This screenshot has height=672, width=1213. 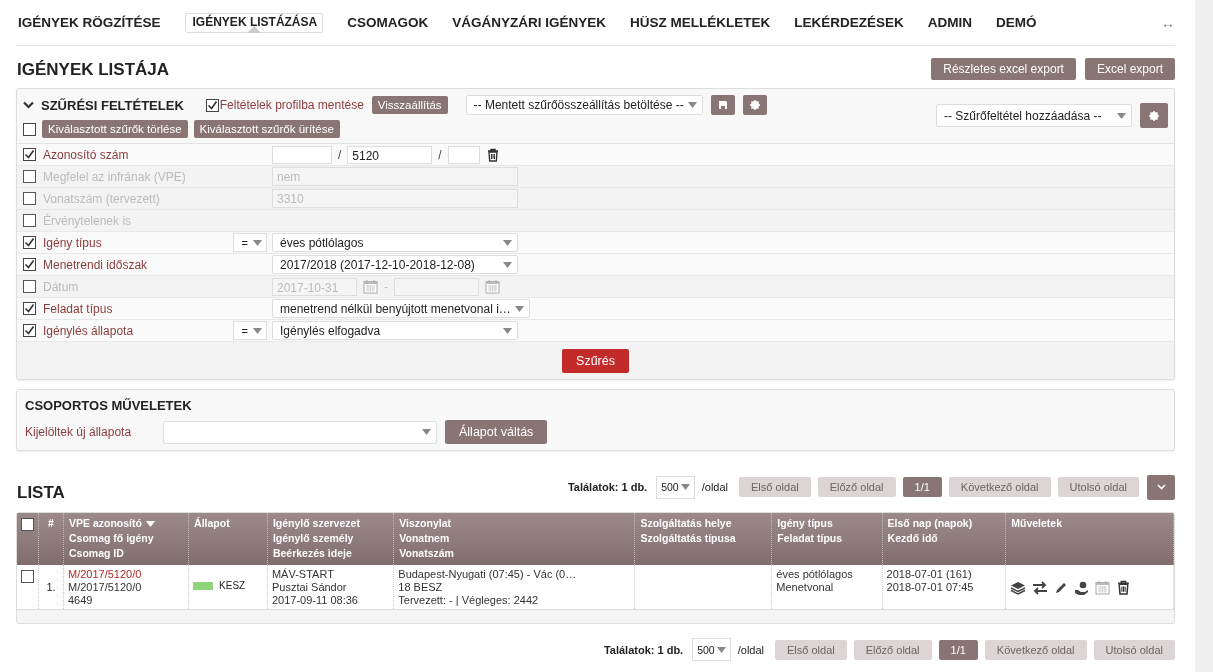 I want to click on settings-icon, so click(x=754, y=105).